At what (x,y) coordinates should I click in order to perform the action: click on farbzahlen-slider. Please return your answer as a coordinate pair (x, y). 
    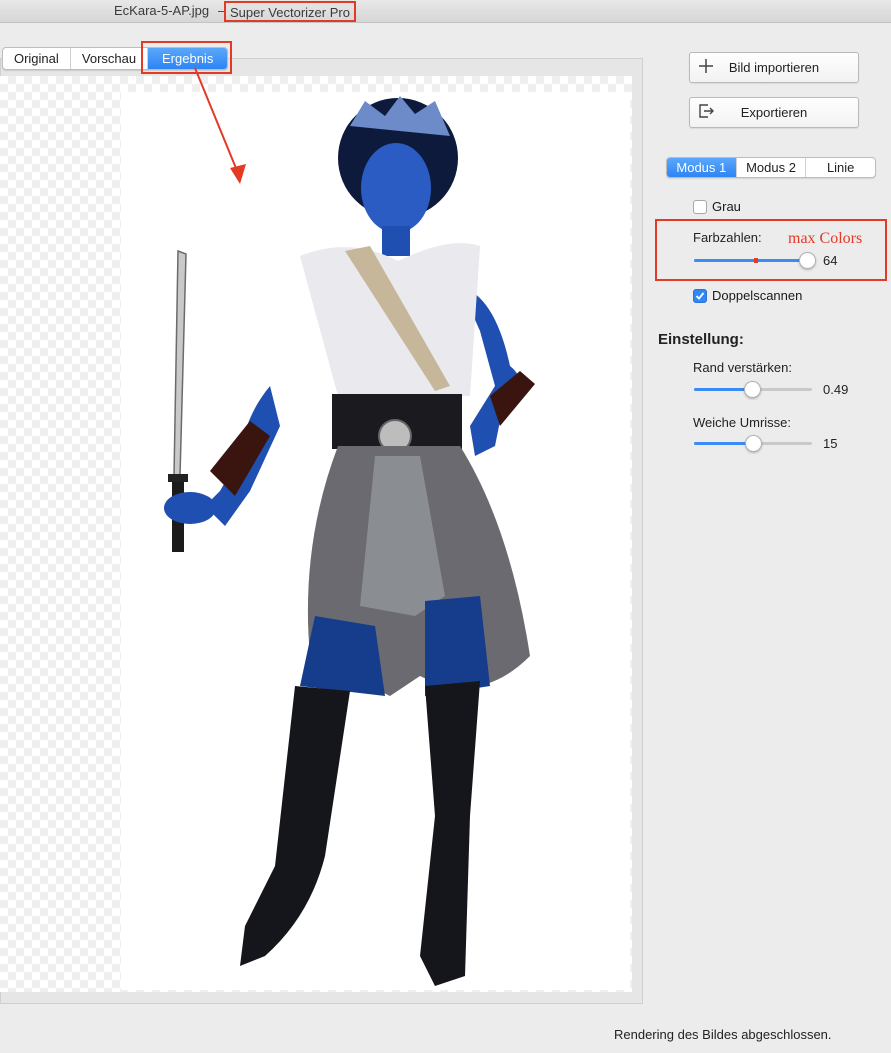
    Looking at the image, I should click on (755, 261).